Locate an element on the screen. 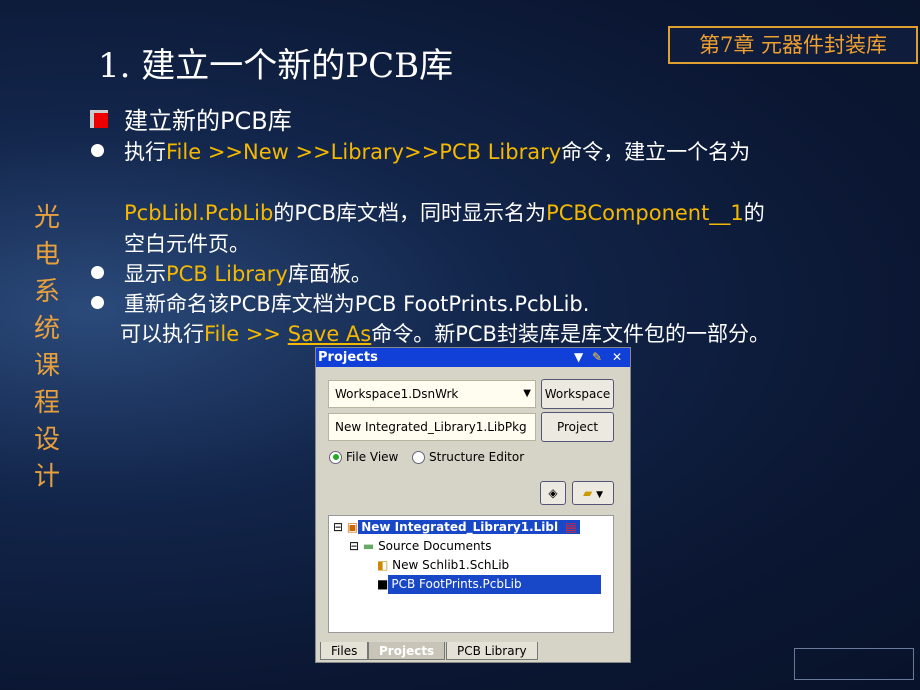 This screenshot has height=690, width=920. bullet-1-line-3: 空白元件页。 is located at coordinates (187, 244).